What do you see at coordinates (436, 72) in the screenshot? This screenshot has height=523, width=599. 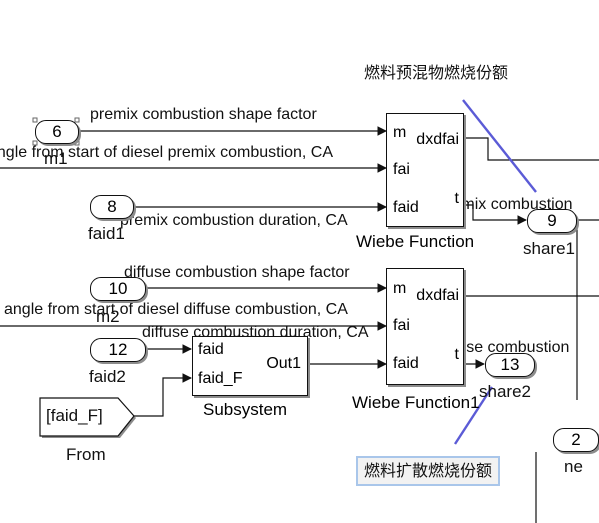 I see `annotation-premix-share: 燃料预混物燃烧份额` at bounding box center [436, 72].